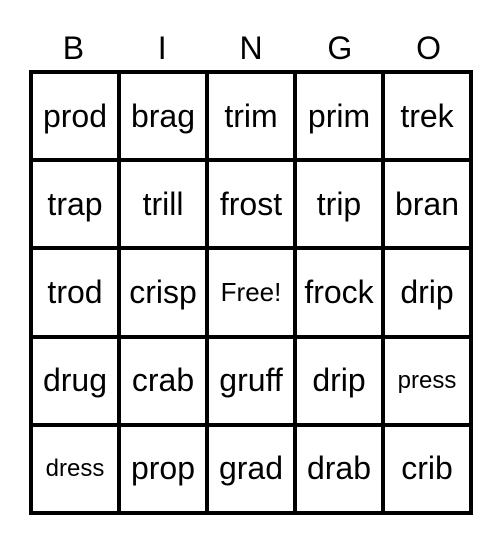  Describe the element at coordinates (339, 292) in the screenshot. I see `bingo-cell: frock` at that location.